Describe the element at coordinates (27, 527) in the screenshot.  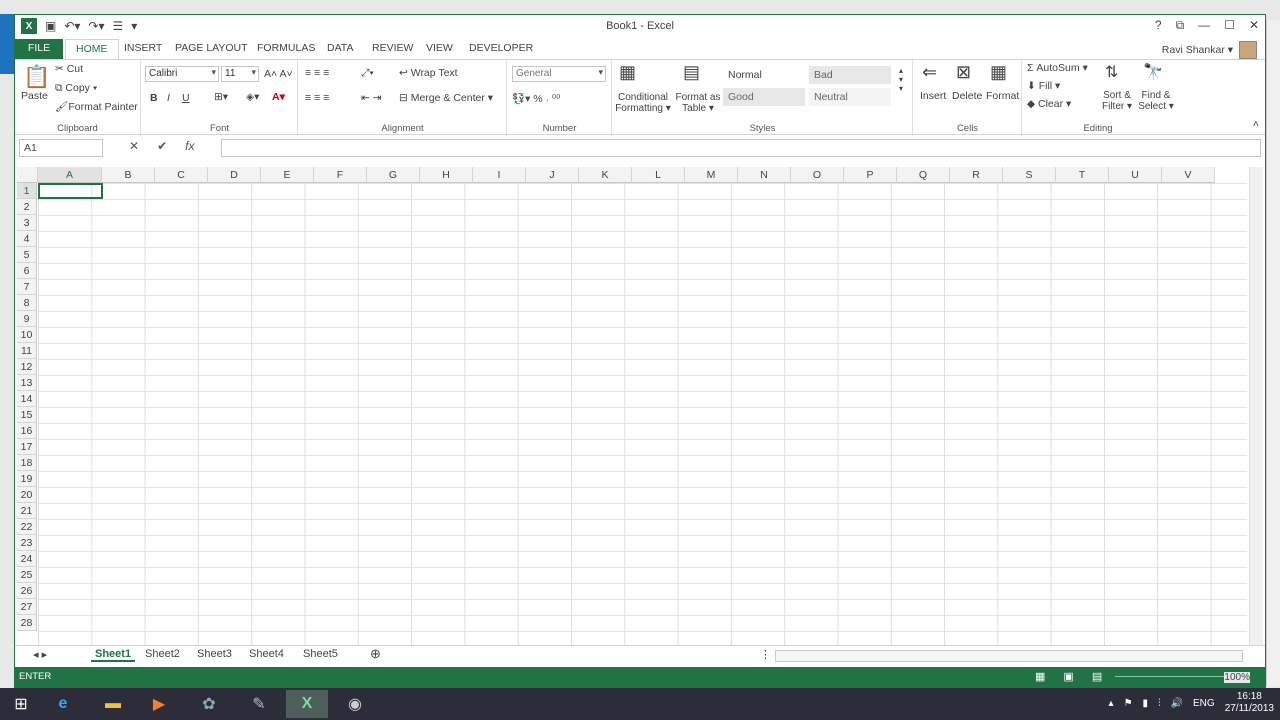
I see `row-header: 22` at that location.